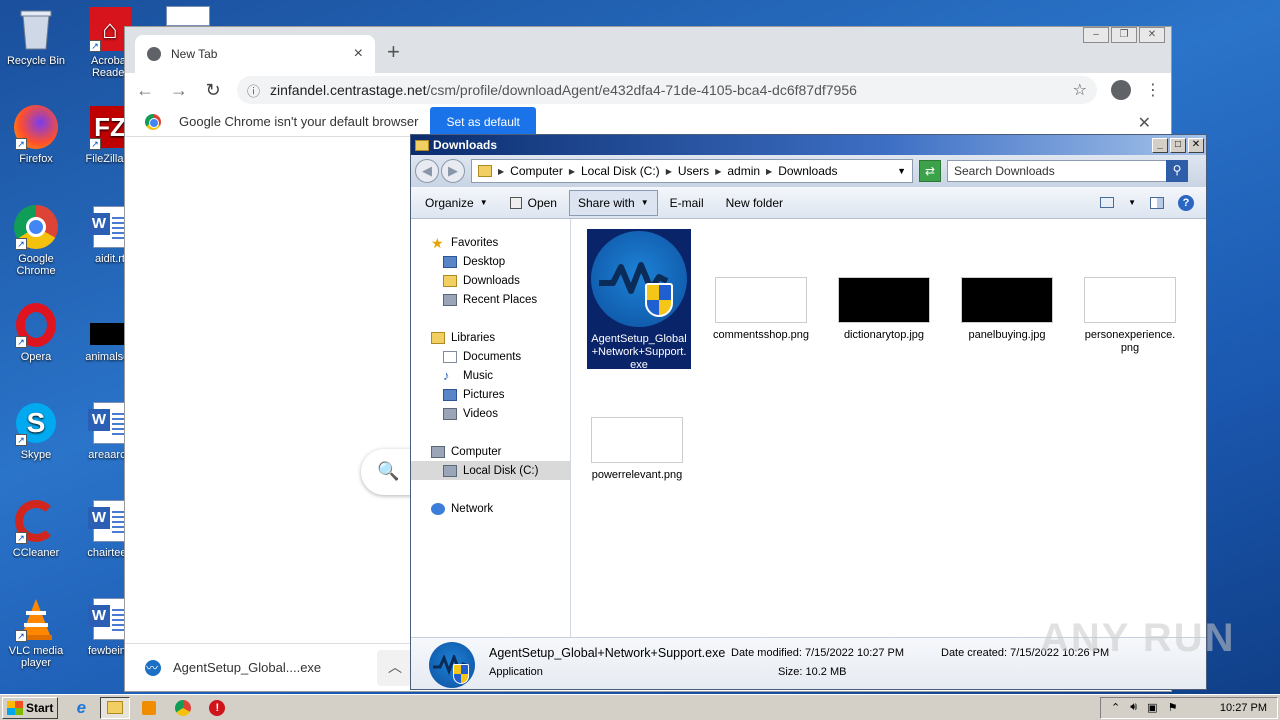  What do you see at coordinates (490, 470) in the screenshot?
I see `nav-local-disk: Local Disk (C:)` at bounding box center [490, 470].